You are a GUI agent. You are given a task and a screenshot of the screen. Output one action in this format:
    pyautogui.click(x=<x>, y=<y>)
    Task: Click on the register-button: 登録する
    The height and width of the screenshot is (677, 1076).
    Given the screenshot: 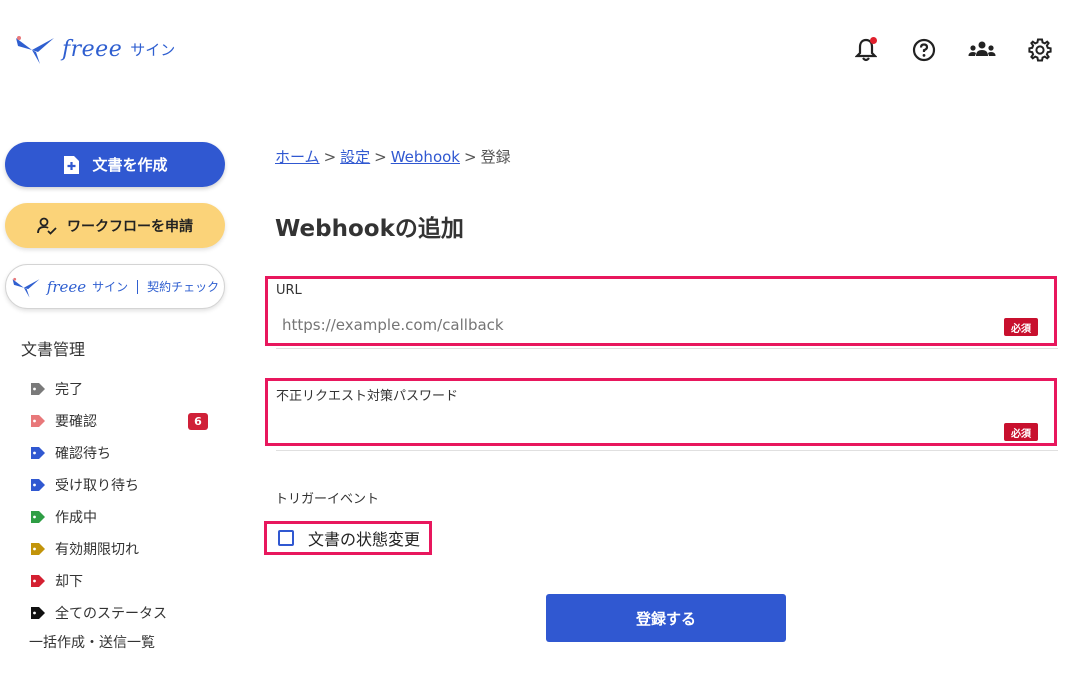 What is the action you would take?
    pyautogui.click(x=666, y=618)
    